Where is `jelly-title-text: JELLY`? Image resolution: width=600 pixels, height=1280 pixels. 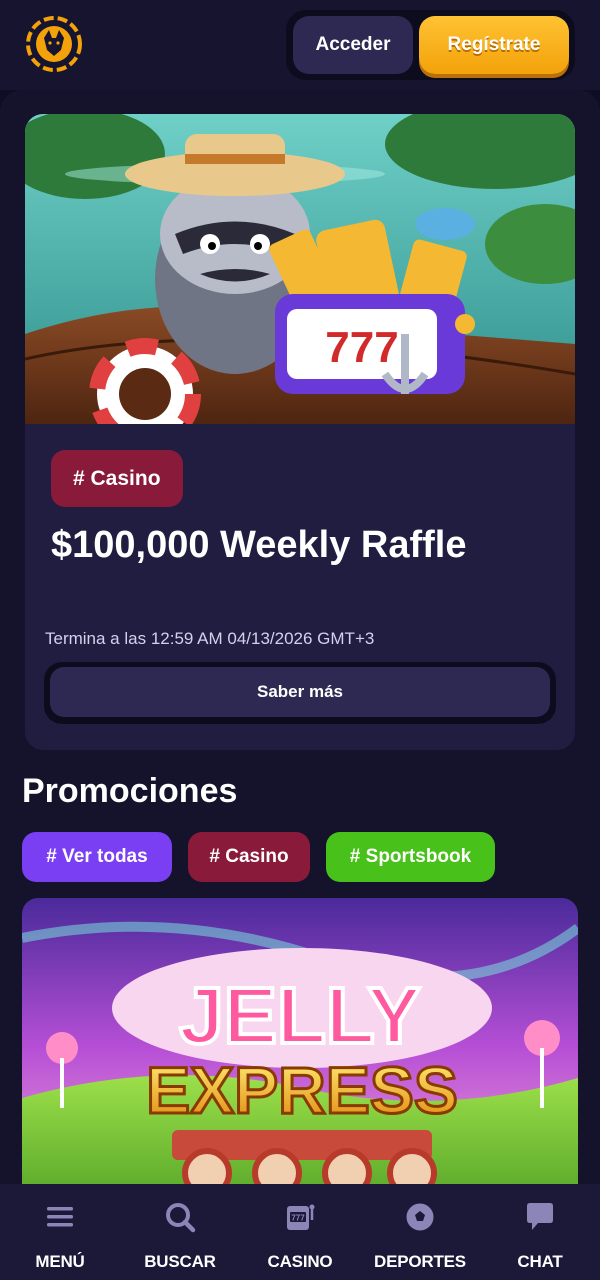 jelly-title-text: JELLY is located at coordinates (300, 1015).